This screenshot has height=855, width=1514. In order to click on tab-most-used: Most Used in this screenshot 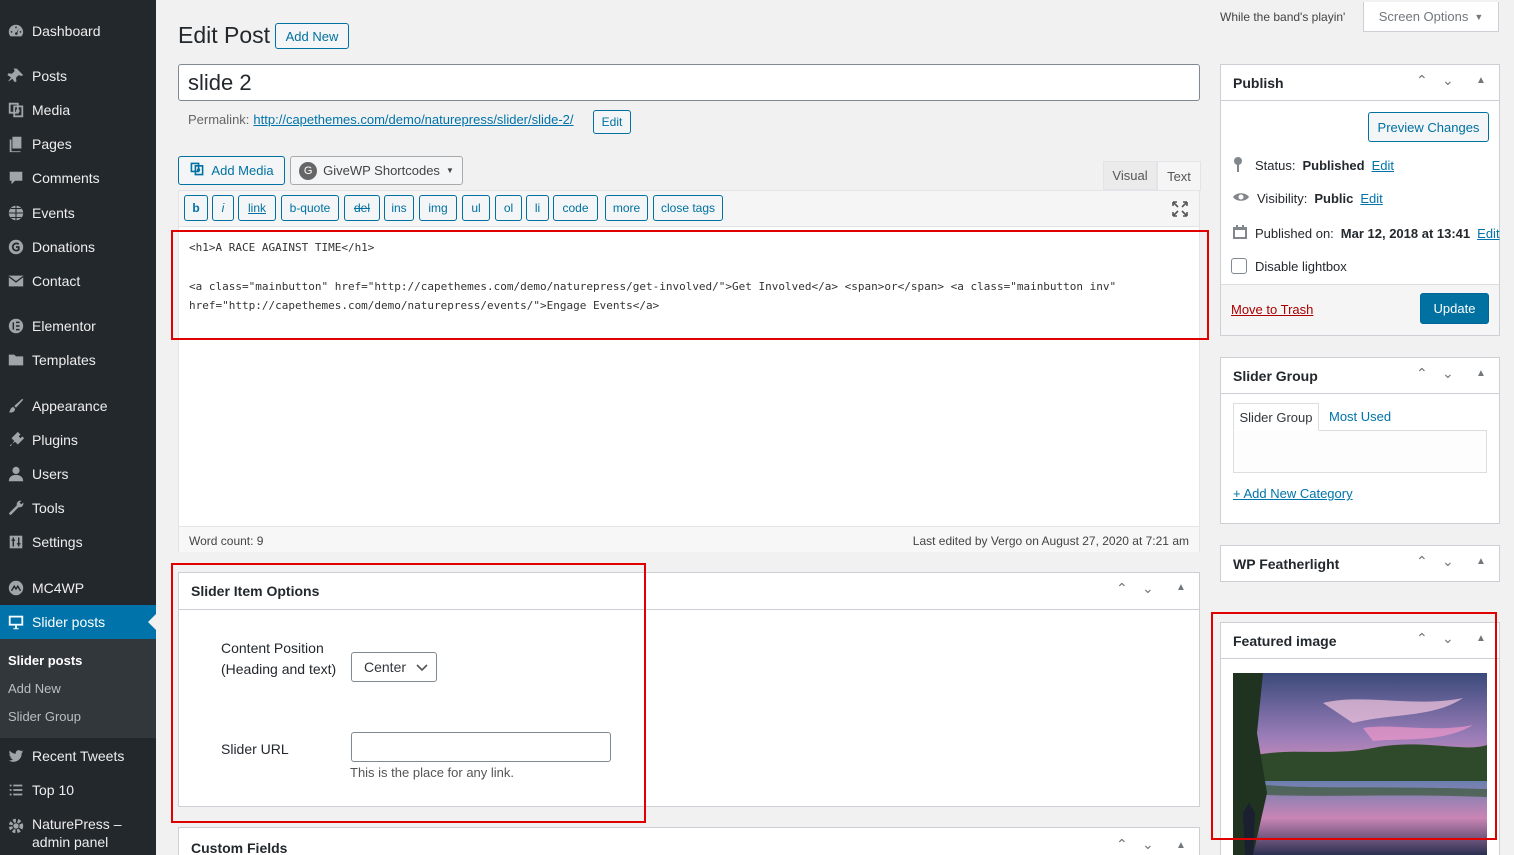, I will do `click(1360, 416)`.